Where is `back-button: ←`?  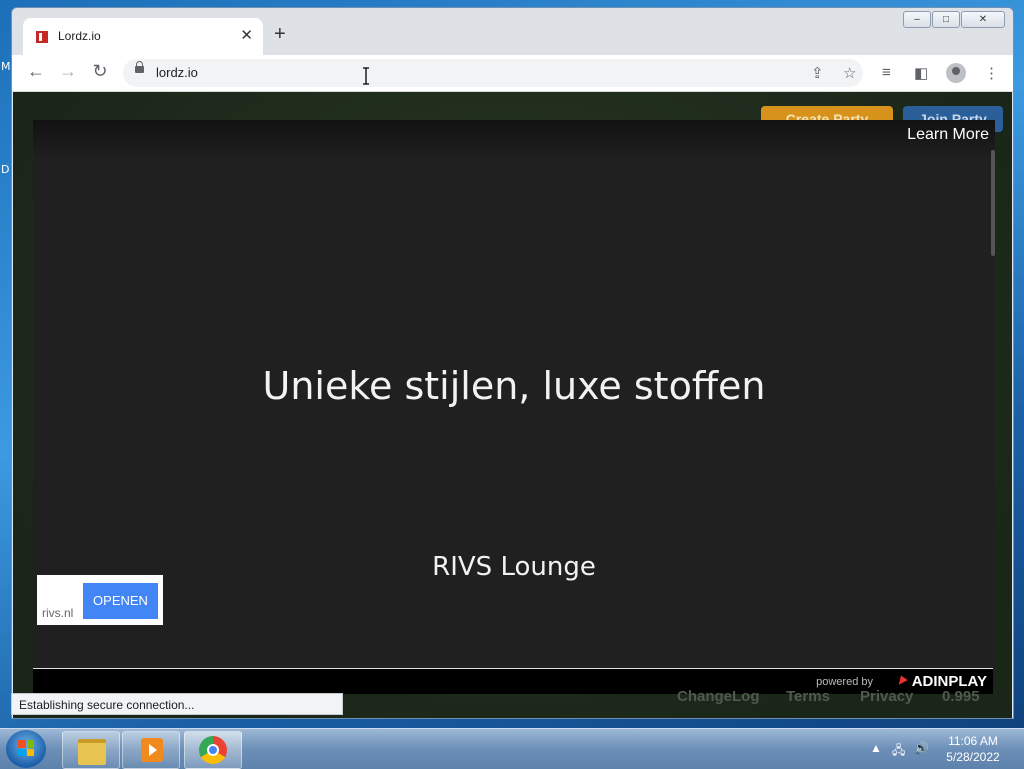 back-button: ← is located at coordinates (36, 71).